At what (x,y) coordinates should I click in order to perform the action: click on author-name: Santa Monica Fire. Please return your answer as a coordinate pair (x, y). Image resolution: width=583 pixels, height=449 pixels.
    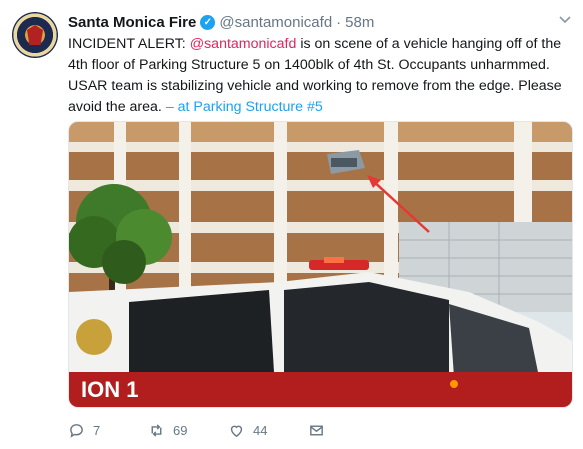
    Looking at the image, I should click on (132, 22).